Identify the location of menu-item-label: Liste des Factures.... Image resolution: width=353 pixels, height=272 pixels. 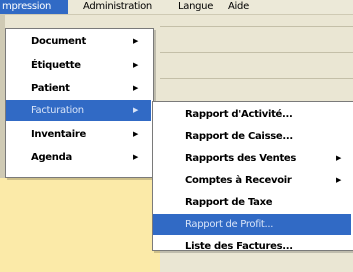
(239, 246).